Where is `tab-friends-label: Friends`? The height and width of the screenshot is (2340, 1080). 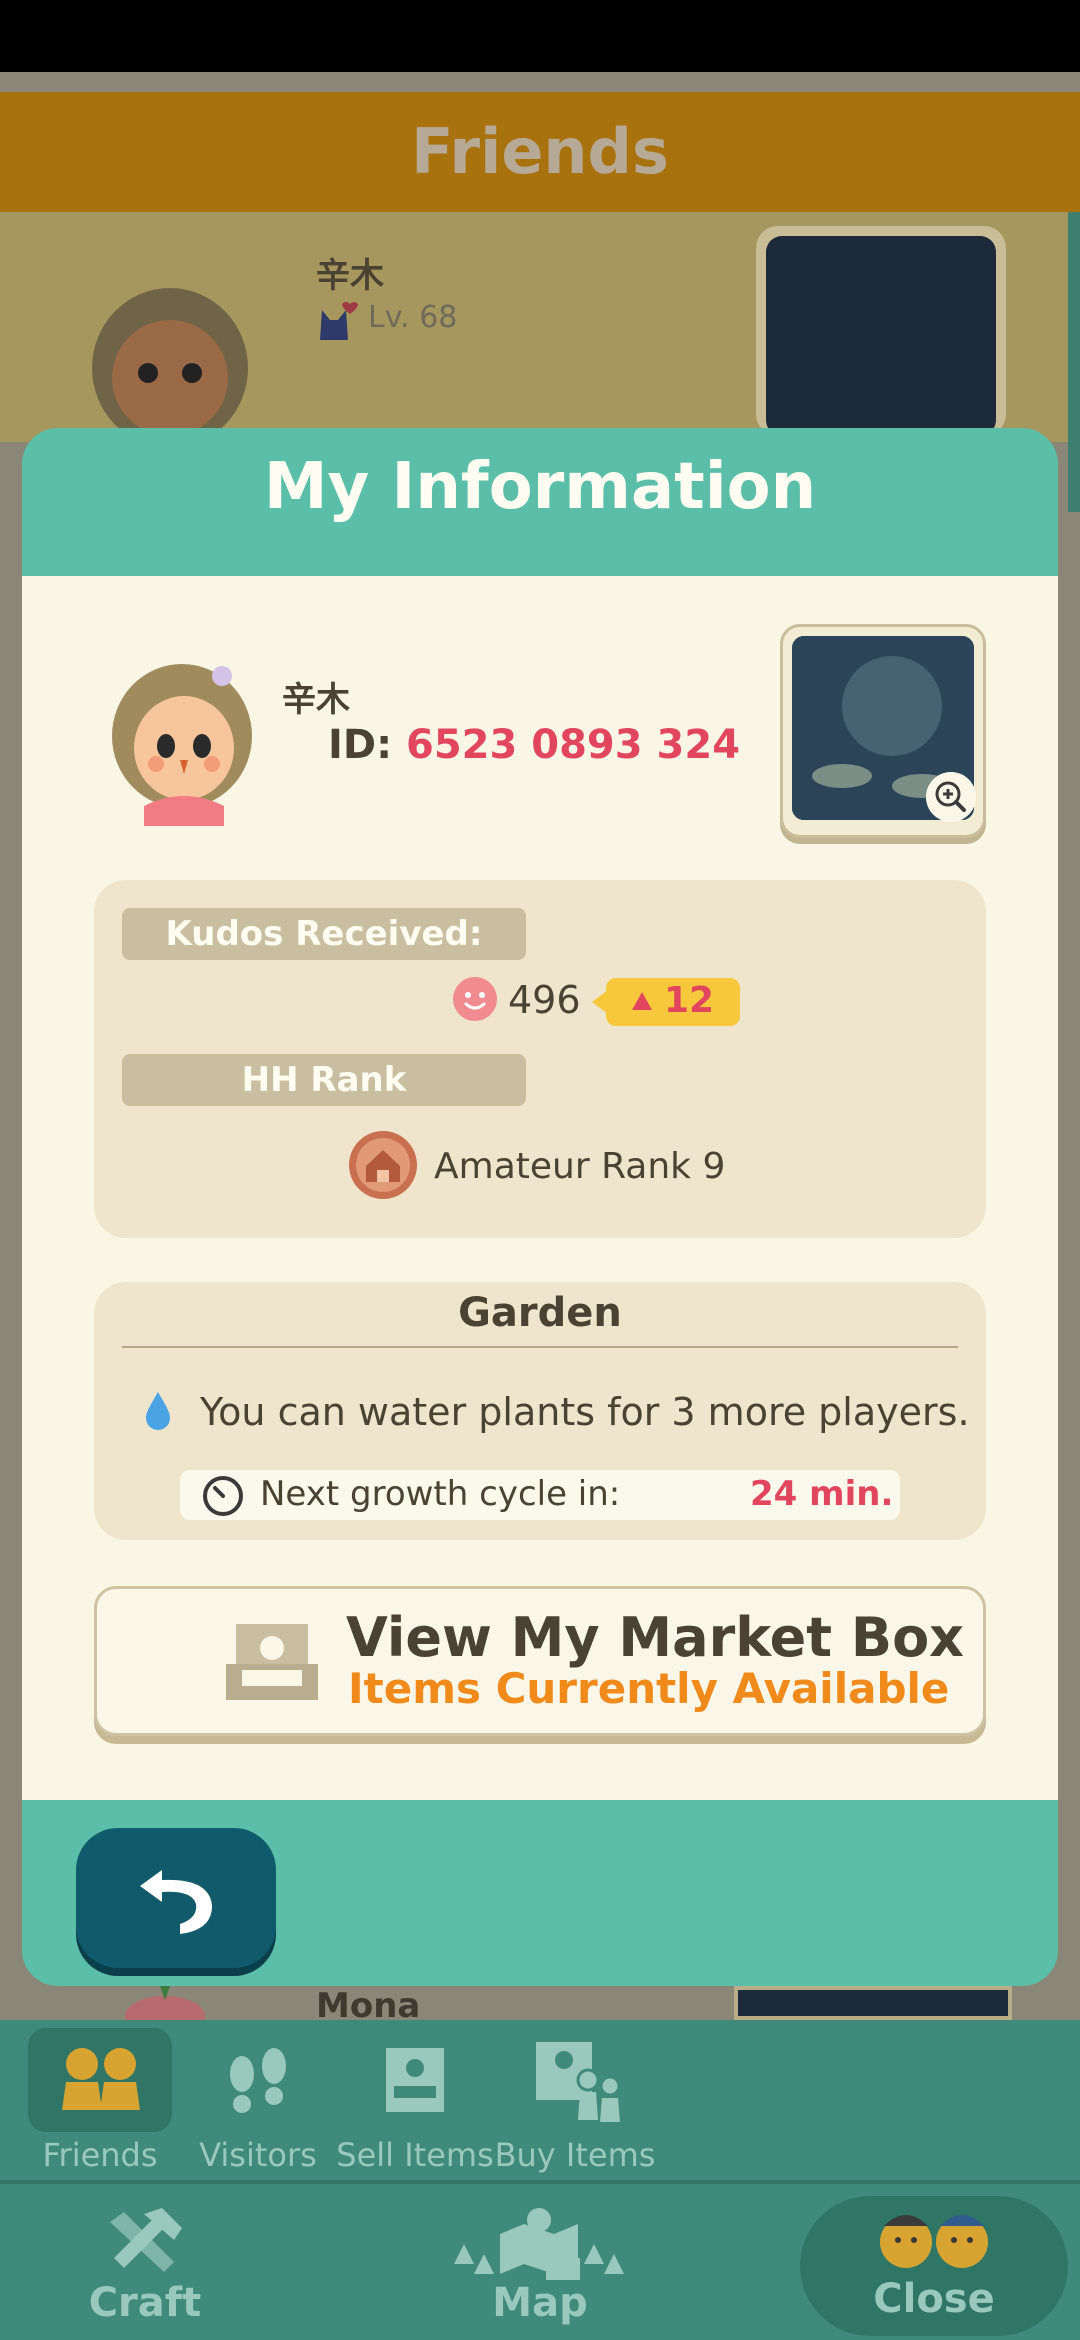
tab-friends-label: Friends is located at coordinates (100, 2155).